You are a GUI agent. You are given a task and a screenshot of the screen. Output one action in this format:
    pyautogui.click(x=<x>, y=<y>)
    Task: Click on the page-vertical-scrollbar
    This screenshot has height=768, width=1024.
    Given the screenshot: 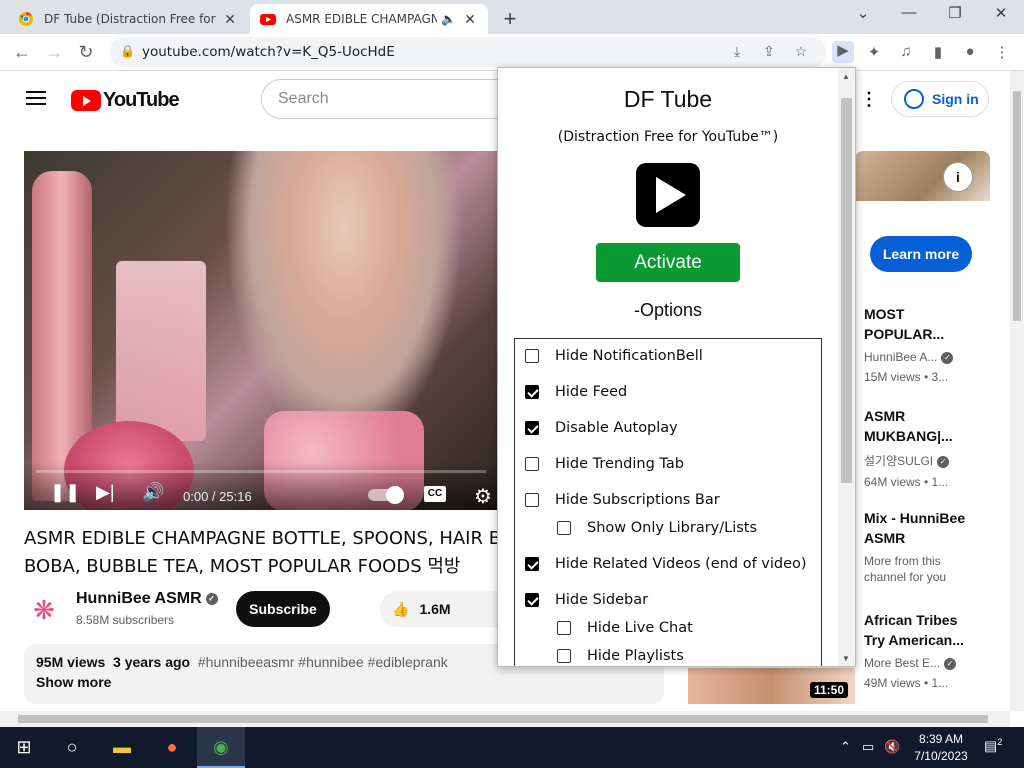 What is the action you would take?
    pyautogui.click(x=1017, y=391)
    